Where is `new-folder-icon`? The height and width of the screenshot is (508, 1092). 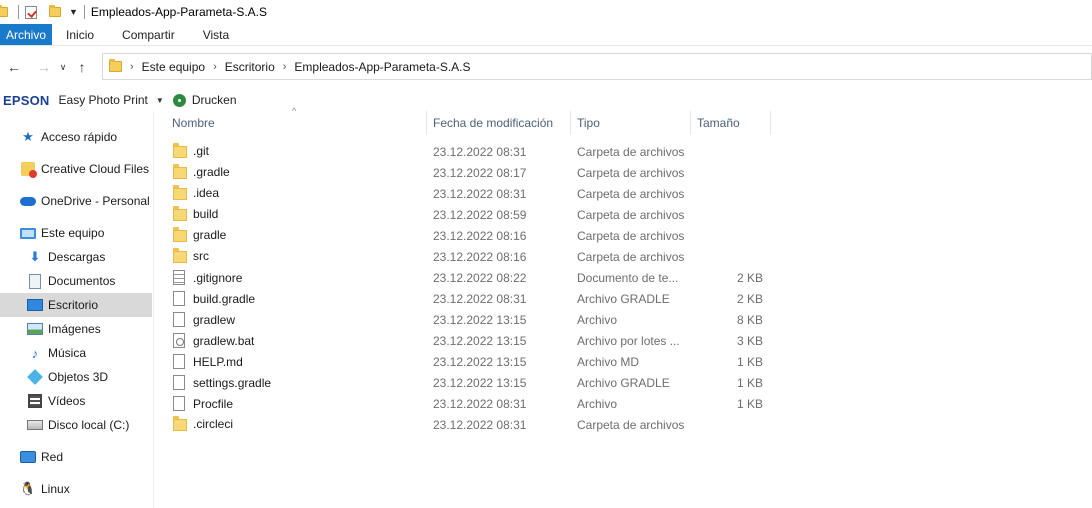
new-folder-icon is located at coordinates (55, 11).